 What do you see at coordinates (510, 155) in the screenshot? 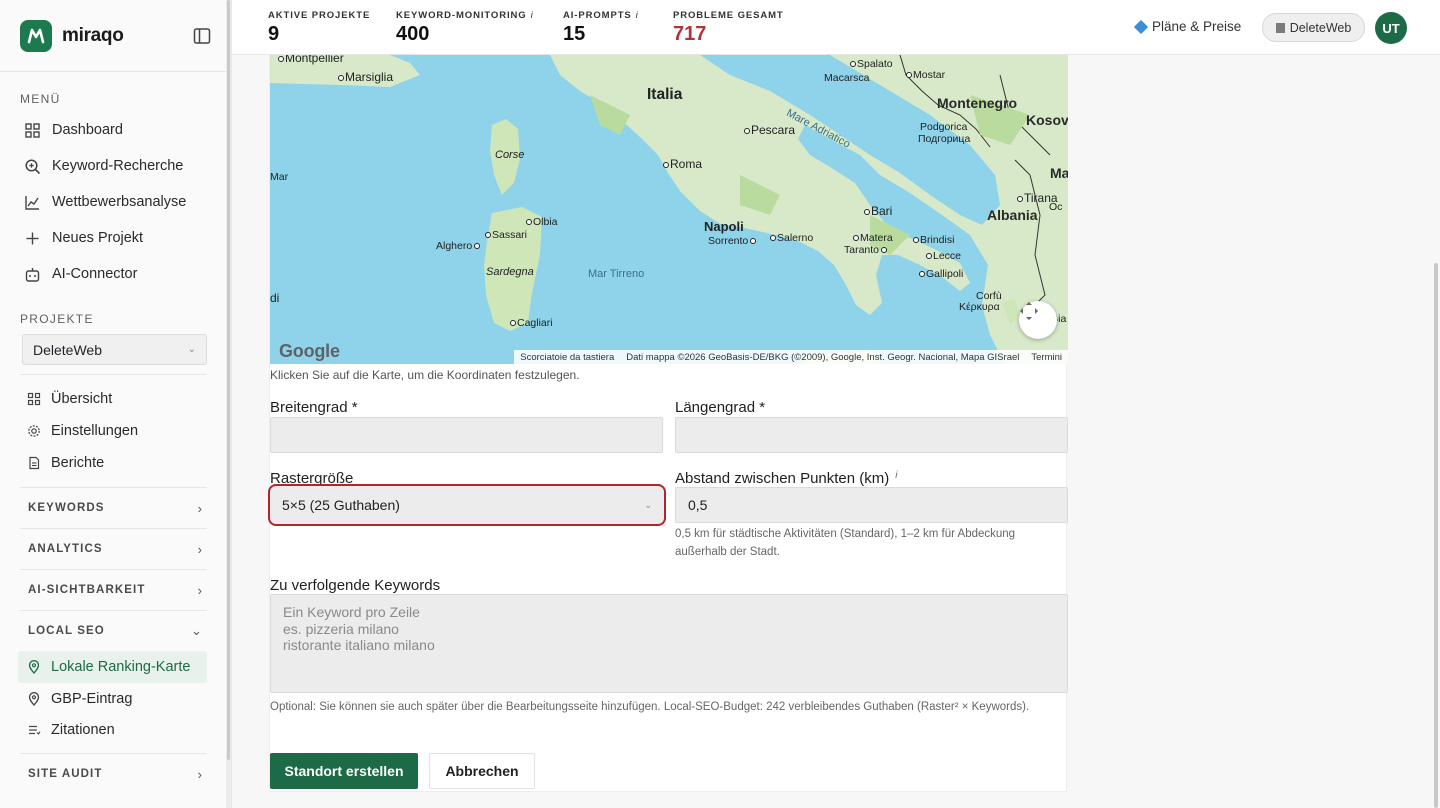
I see `map-label: Corse` at bounding box center [510, 155].